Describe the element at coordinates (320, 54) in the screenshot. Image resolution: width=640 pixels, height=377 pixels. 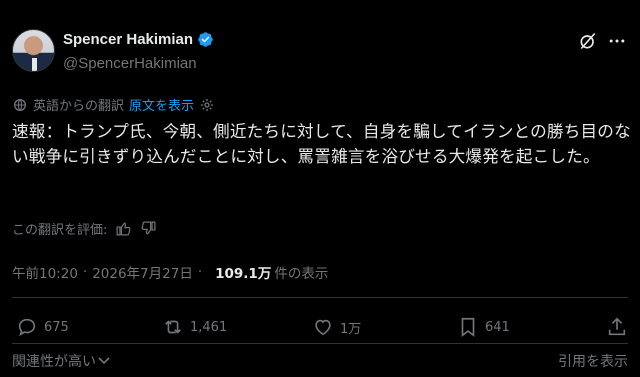
I see `tweet-header: Spencer Hakimian @SpencerHakimian` at that location.